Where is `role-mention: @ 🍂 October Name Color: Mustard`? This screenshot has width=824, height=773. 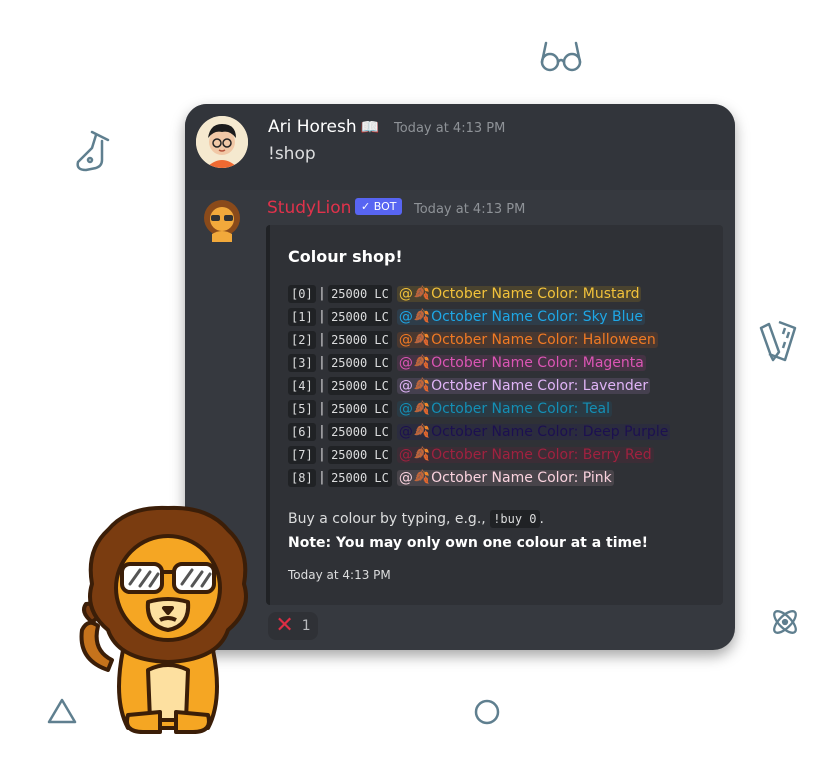
role-mention: @ 🍂 October Name Color: Mustard is located at coordinates (519, 293).